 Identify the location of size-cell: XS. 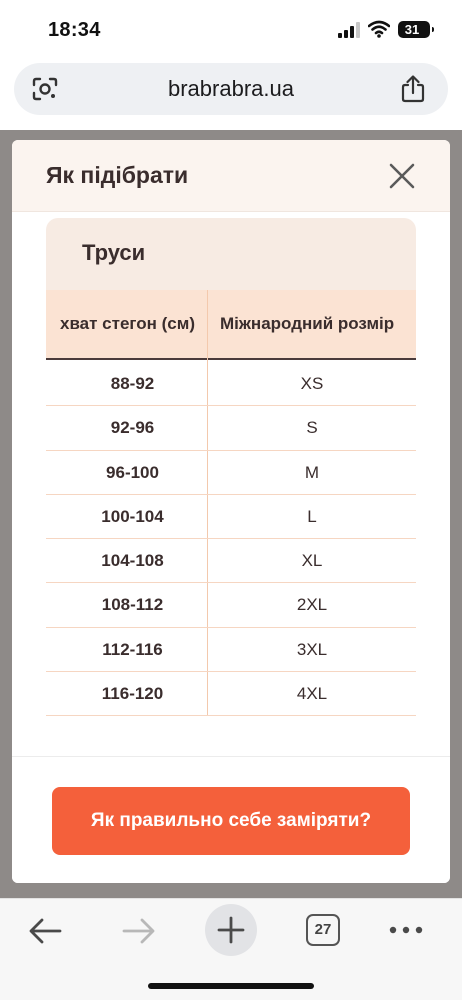
(312, 383).